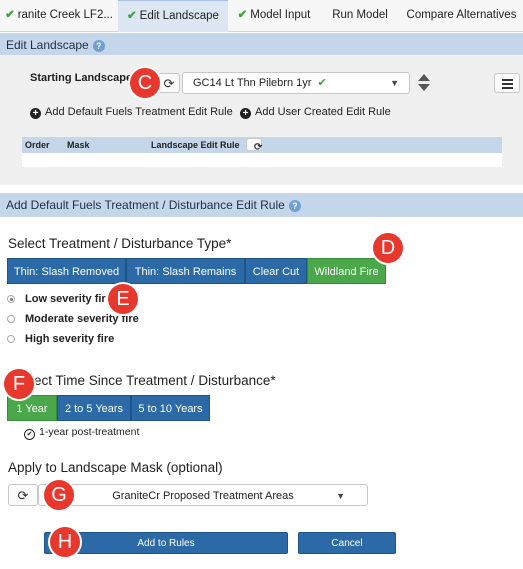 This screenshot has height=569, width=523. I want to click on thin-slash-removed-button: Thin: Slash Removed, so click(66, 271).